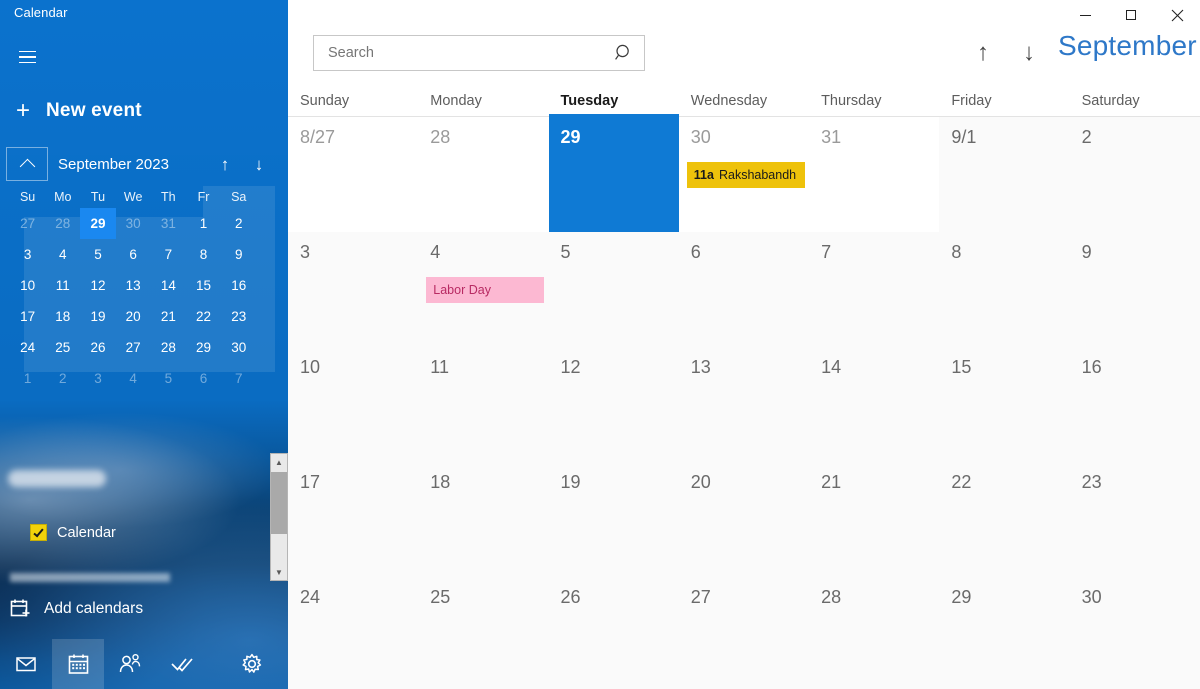  Describe the element at coordinates (238, 285) in the screenshot. I see `mini-calendar-day: 16` at that location.